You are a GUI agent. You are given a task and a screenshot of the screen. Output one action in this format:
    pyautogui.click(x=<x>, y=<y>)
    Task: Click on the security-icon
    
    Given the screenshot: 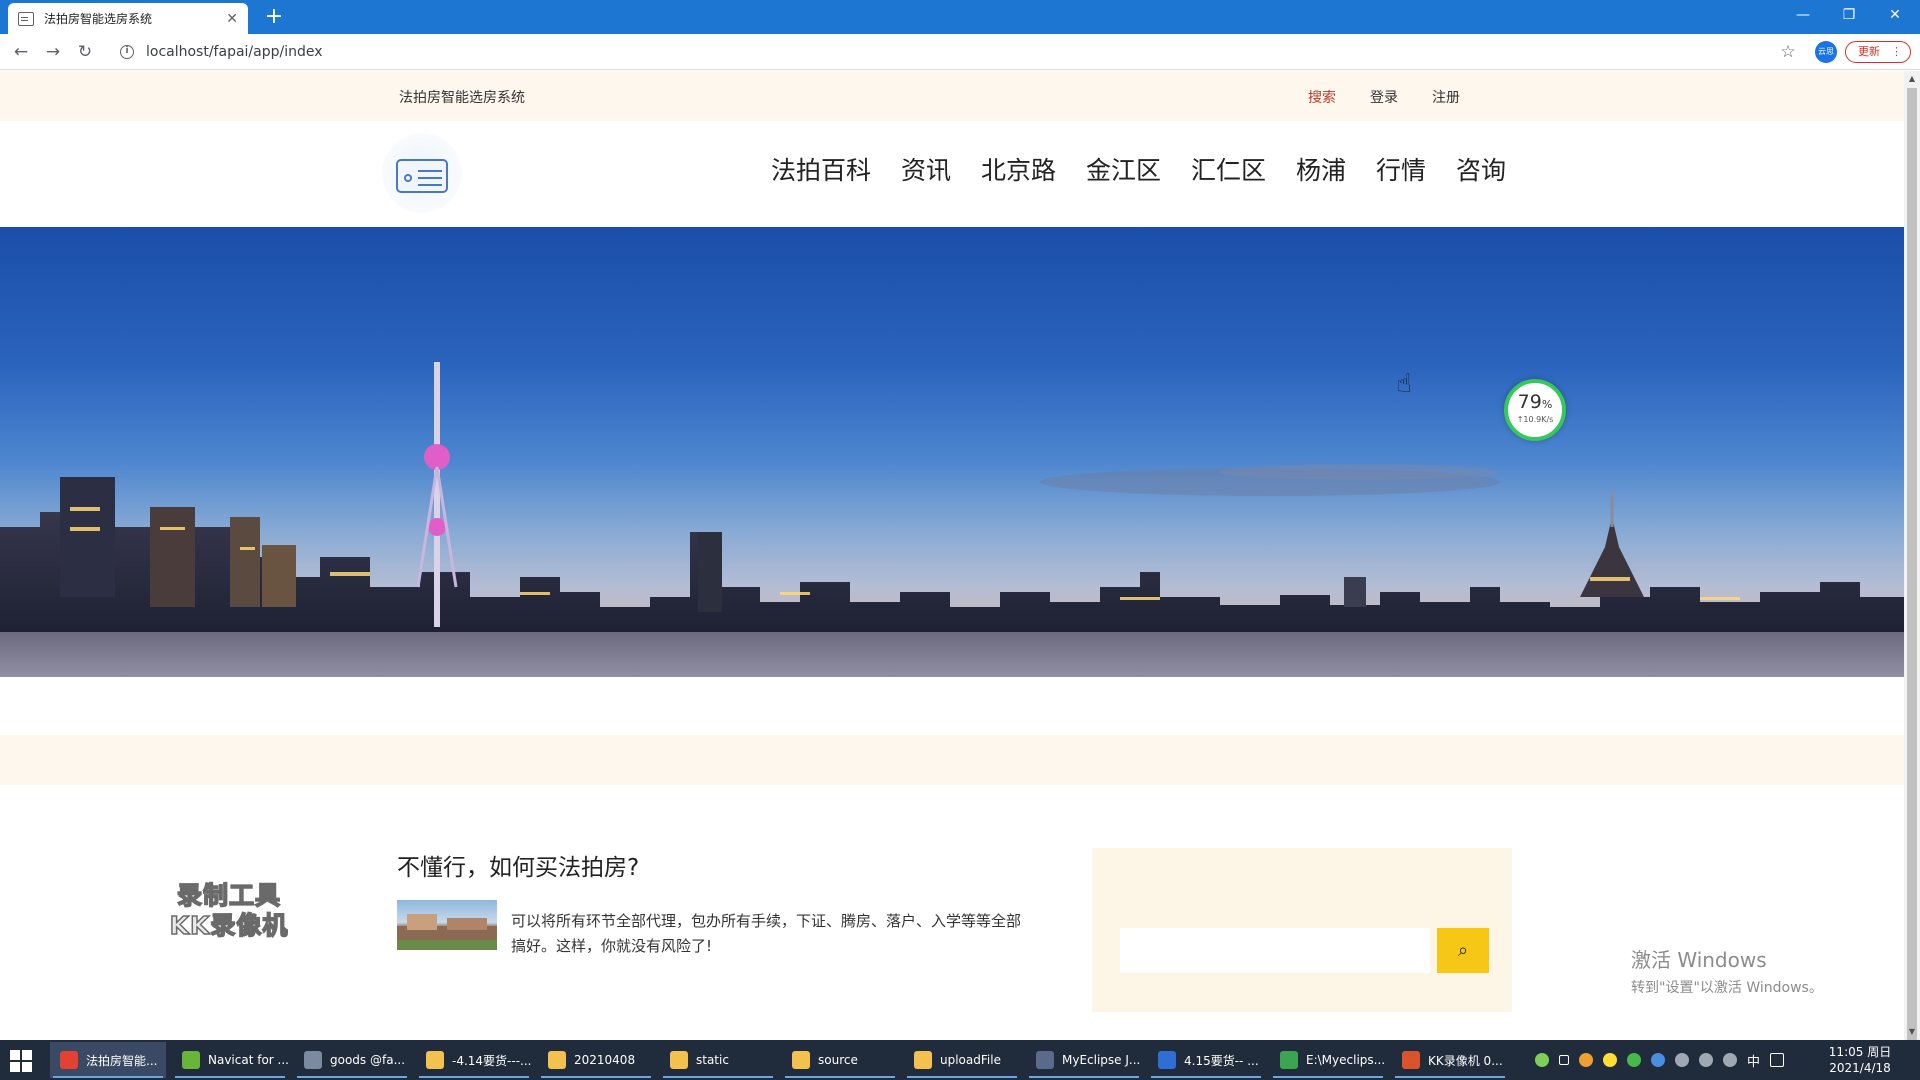 What is the action you would take?
    pyautogui.click(x=1634, y=1060)
    